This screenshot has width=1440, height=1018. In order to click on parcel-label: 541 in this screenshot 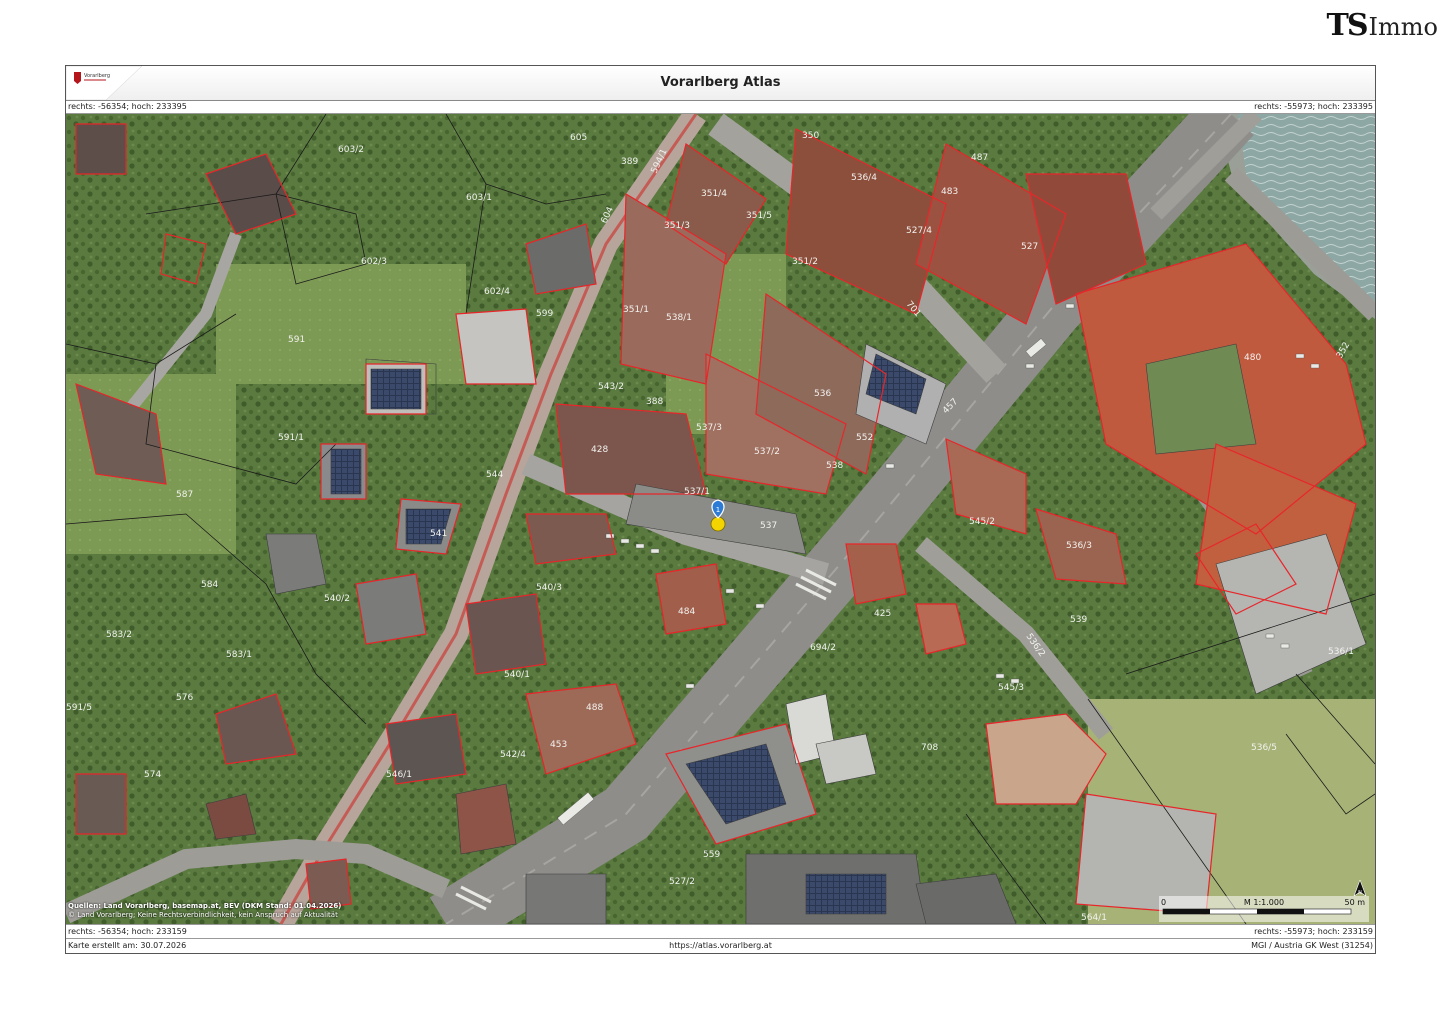, I will do `click(438, 534)`.